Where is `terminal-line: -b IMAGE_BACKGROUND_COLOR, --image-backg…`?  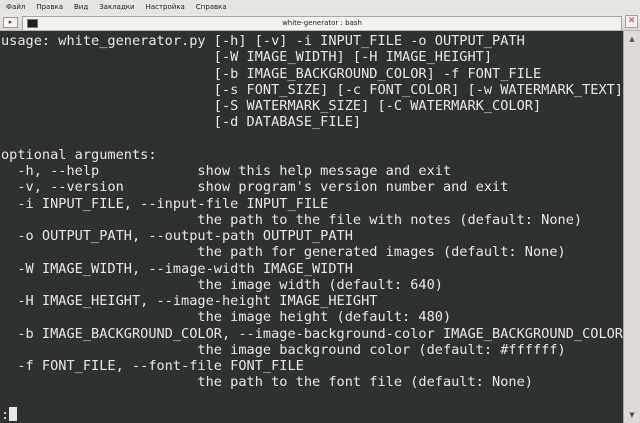
terminal-line: -b IMAGE_BACKGROUND_COLOR, --image-backg… is located at coordinates (312, 333).